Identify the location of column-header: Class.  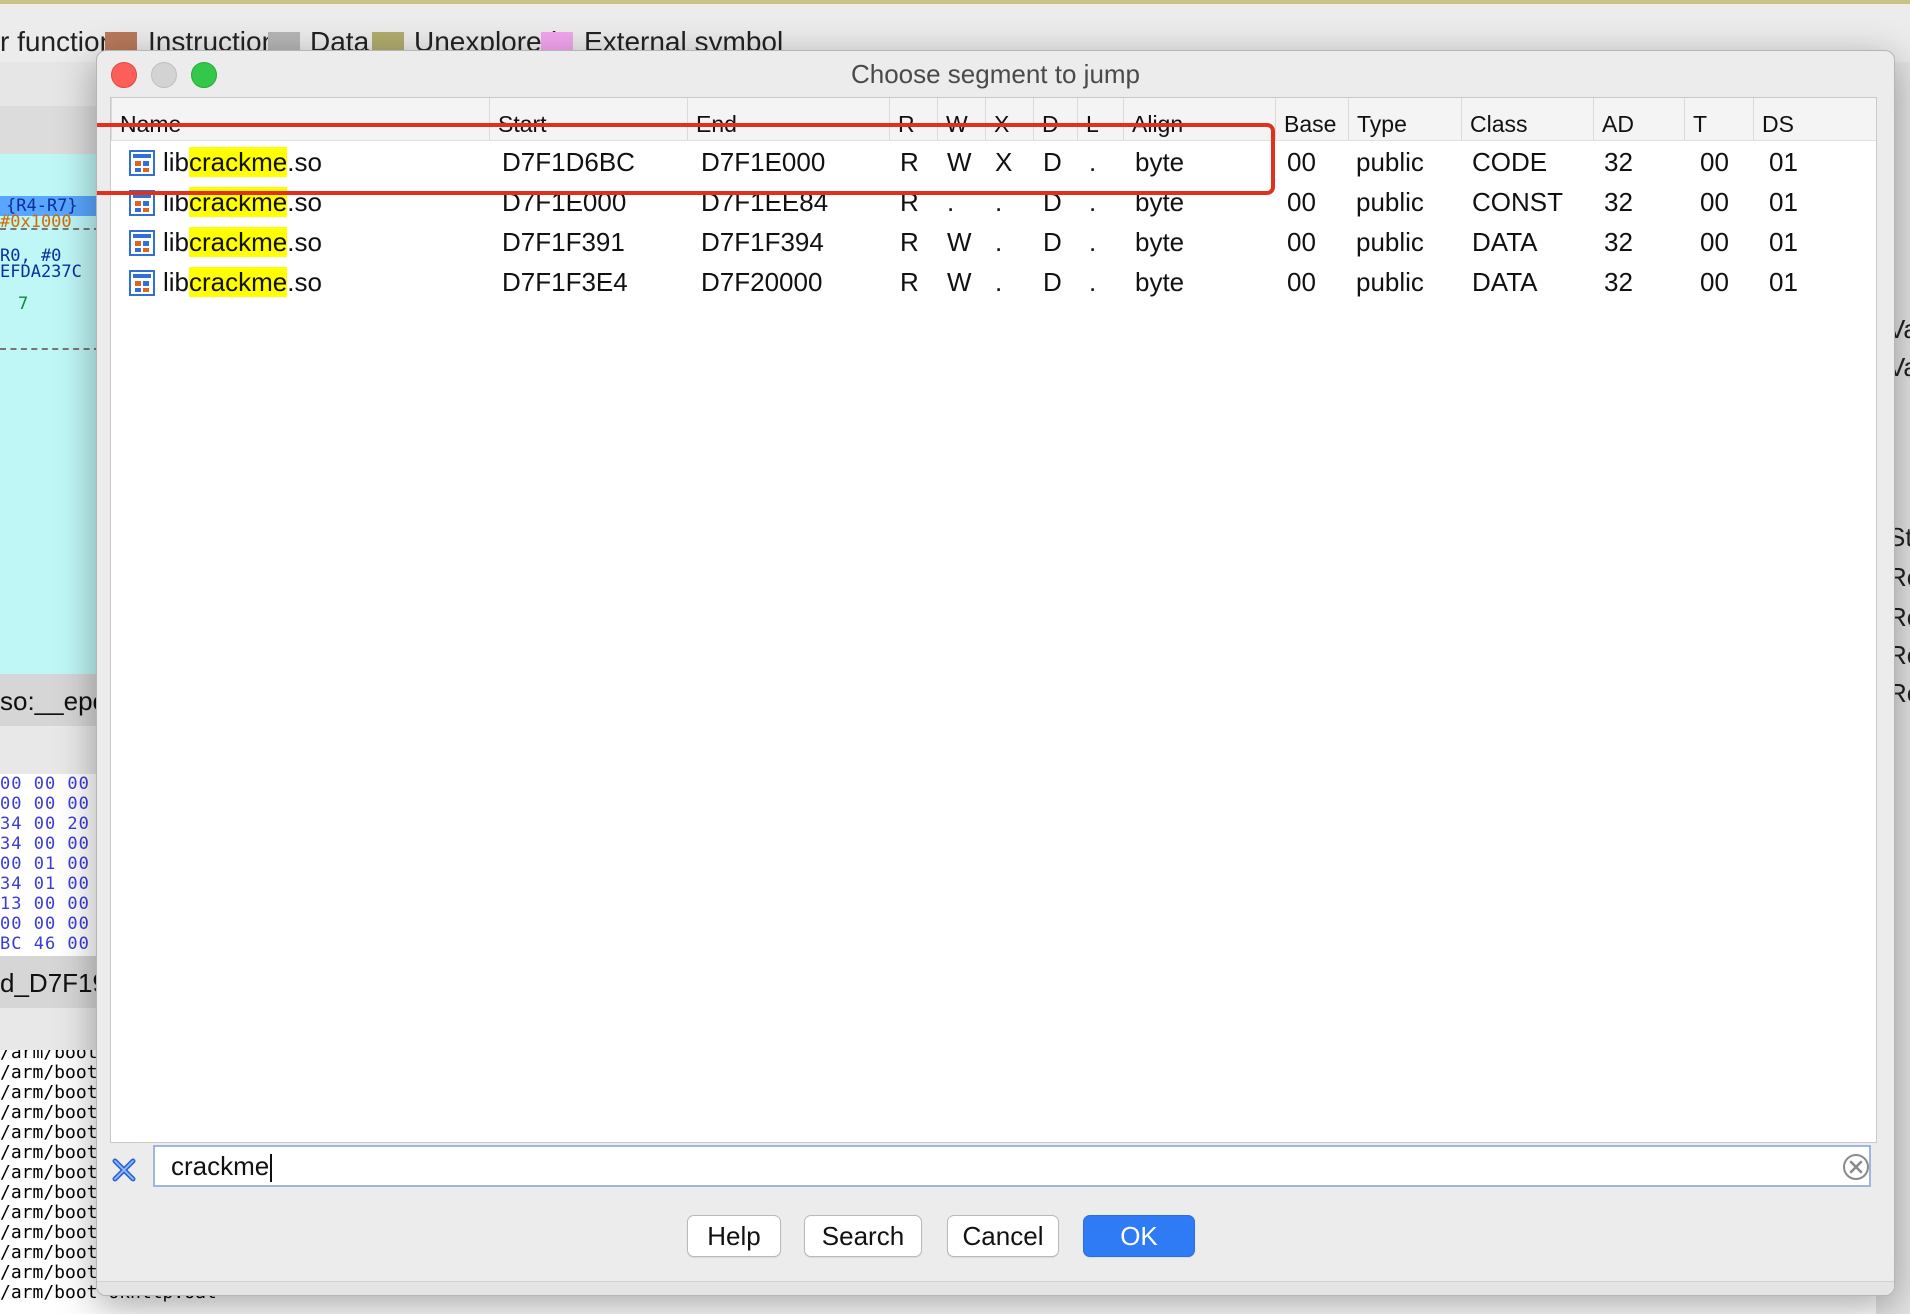
(1527, 119).